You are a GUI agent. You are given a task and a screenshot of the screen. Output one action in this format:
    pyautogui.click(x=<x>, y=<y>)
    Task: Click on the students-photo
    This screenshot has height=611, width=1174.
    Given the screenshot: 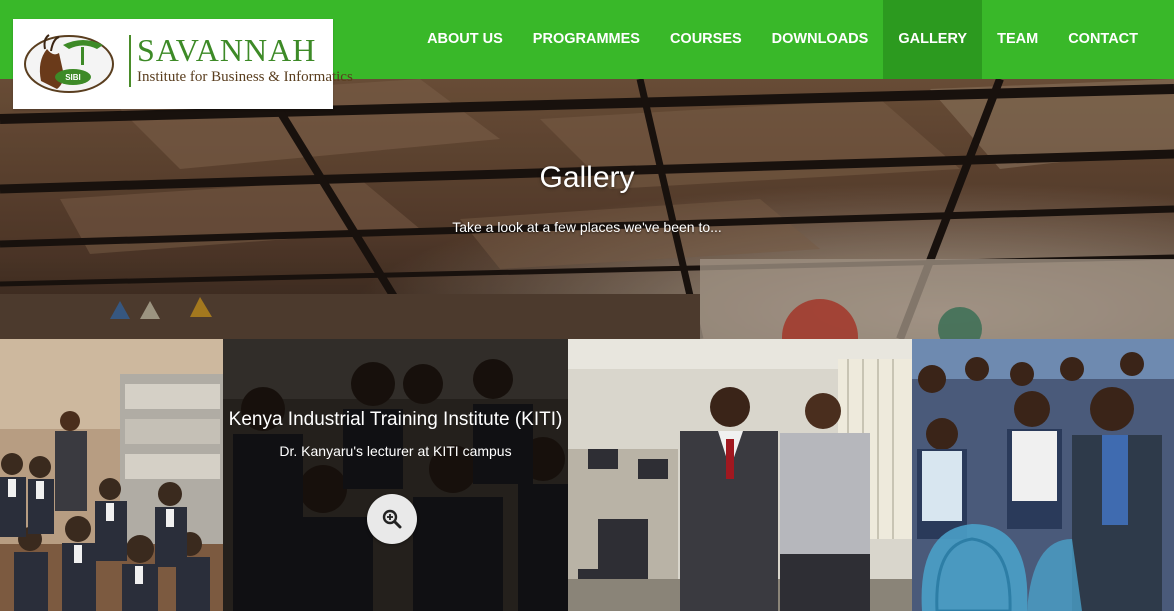 What is the action you would take?
    pyautogui.click(x=1043, y=475)
    